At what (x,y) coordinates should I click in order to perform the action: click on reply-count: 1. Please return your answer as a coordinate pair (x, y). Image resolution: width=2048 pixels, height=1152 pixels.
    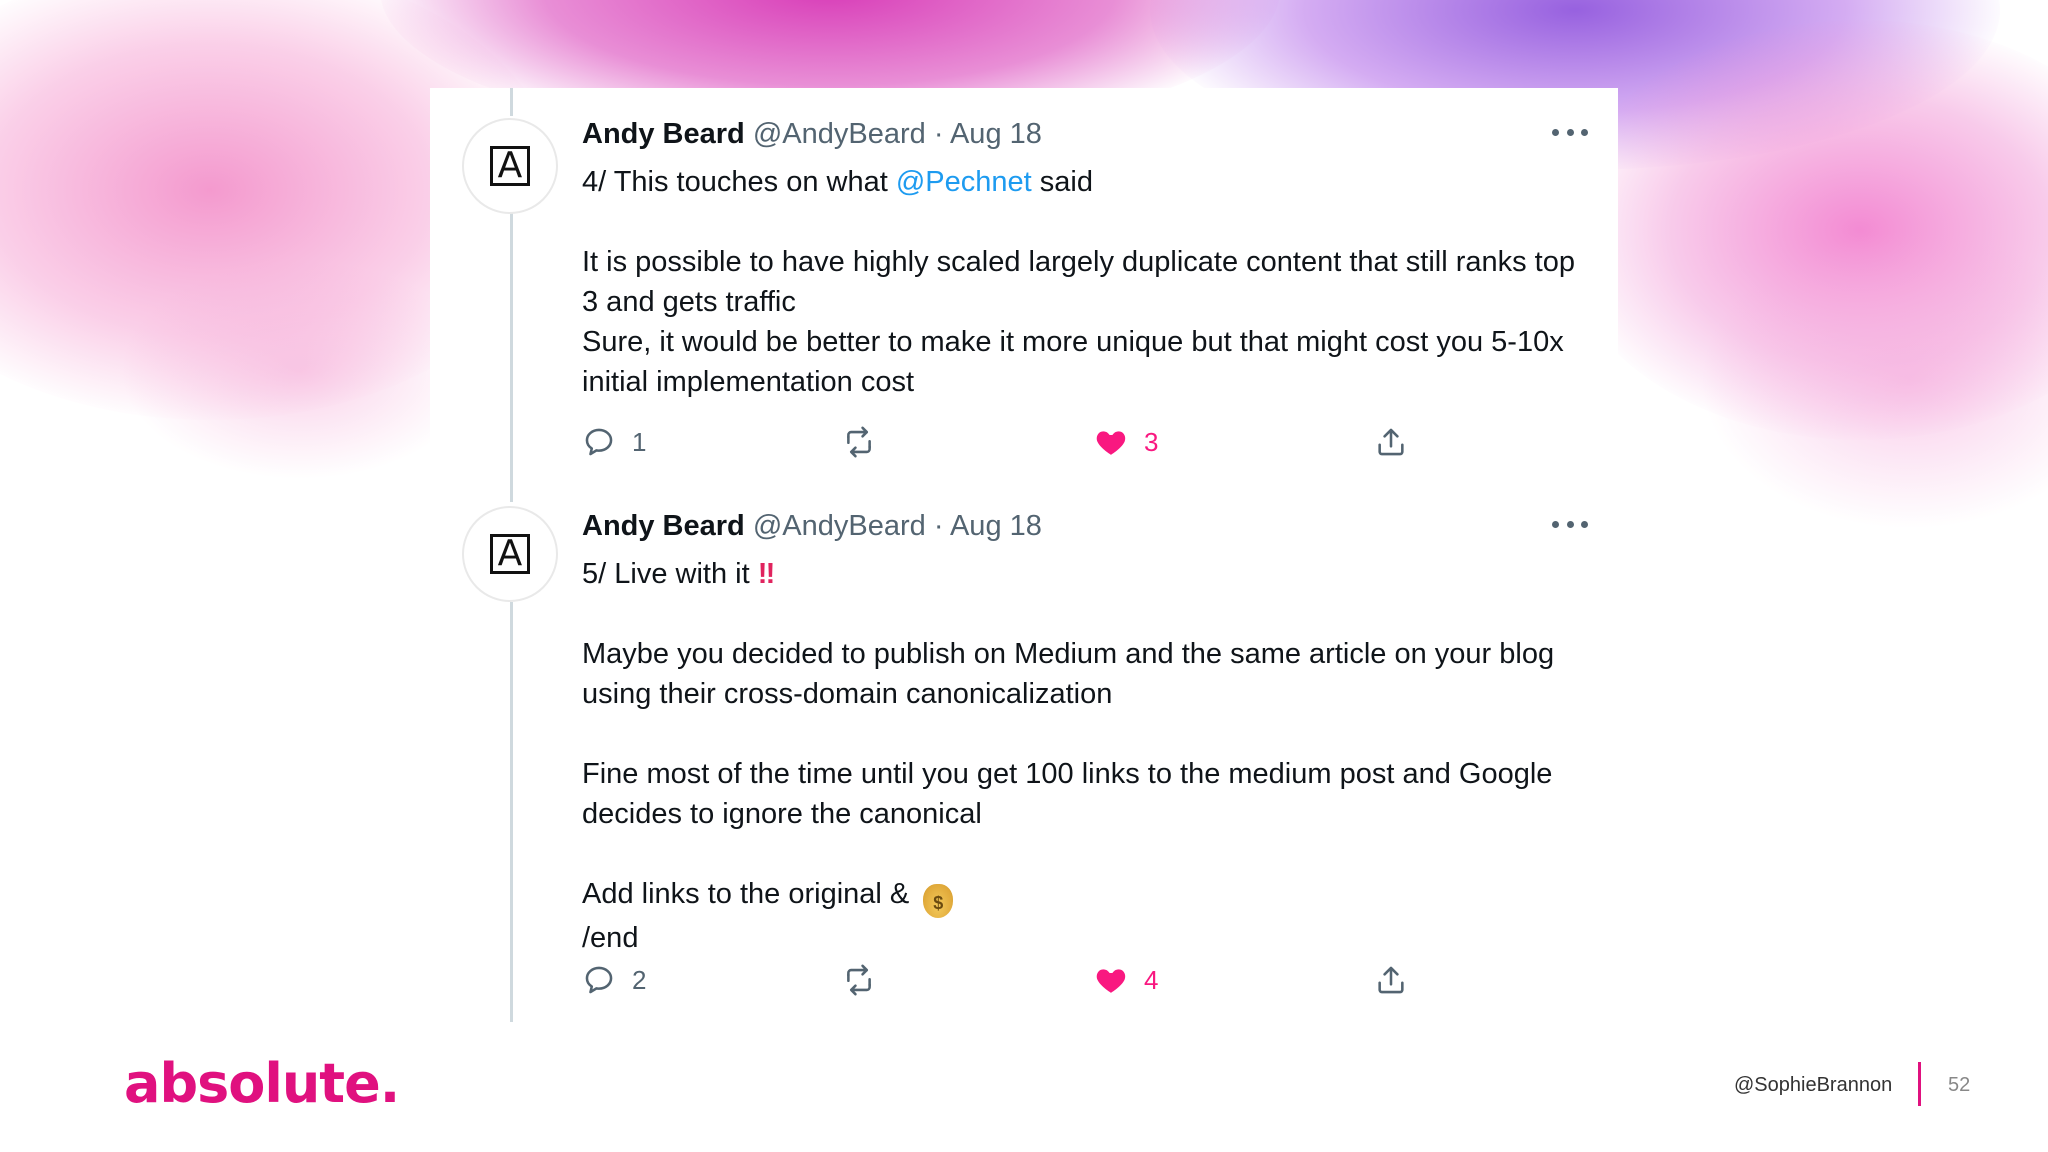
    Looking at the image, I should click on (639, 441).